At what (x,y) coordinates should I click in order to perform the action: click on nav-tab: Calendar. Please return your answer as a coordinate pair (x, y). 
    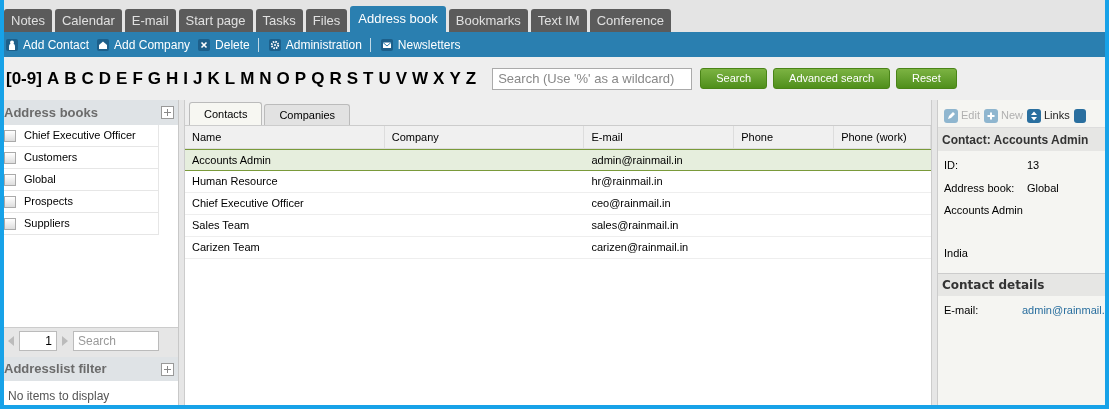
    Looking at the image, I should click on (88, 20).